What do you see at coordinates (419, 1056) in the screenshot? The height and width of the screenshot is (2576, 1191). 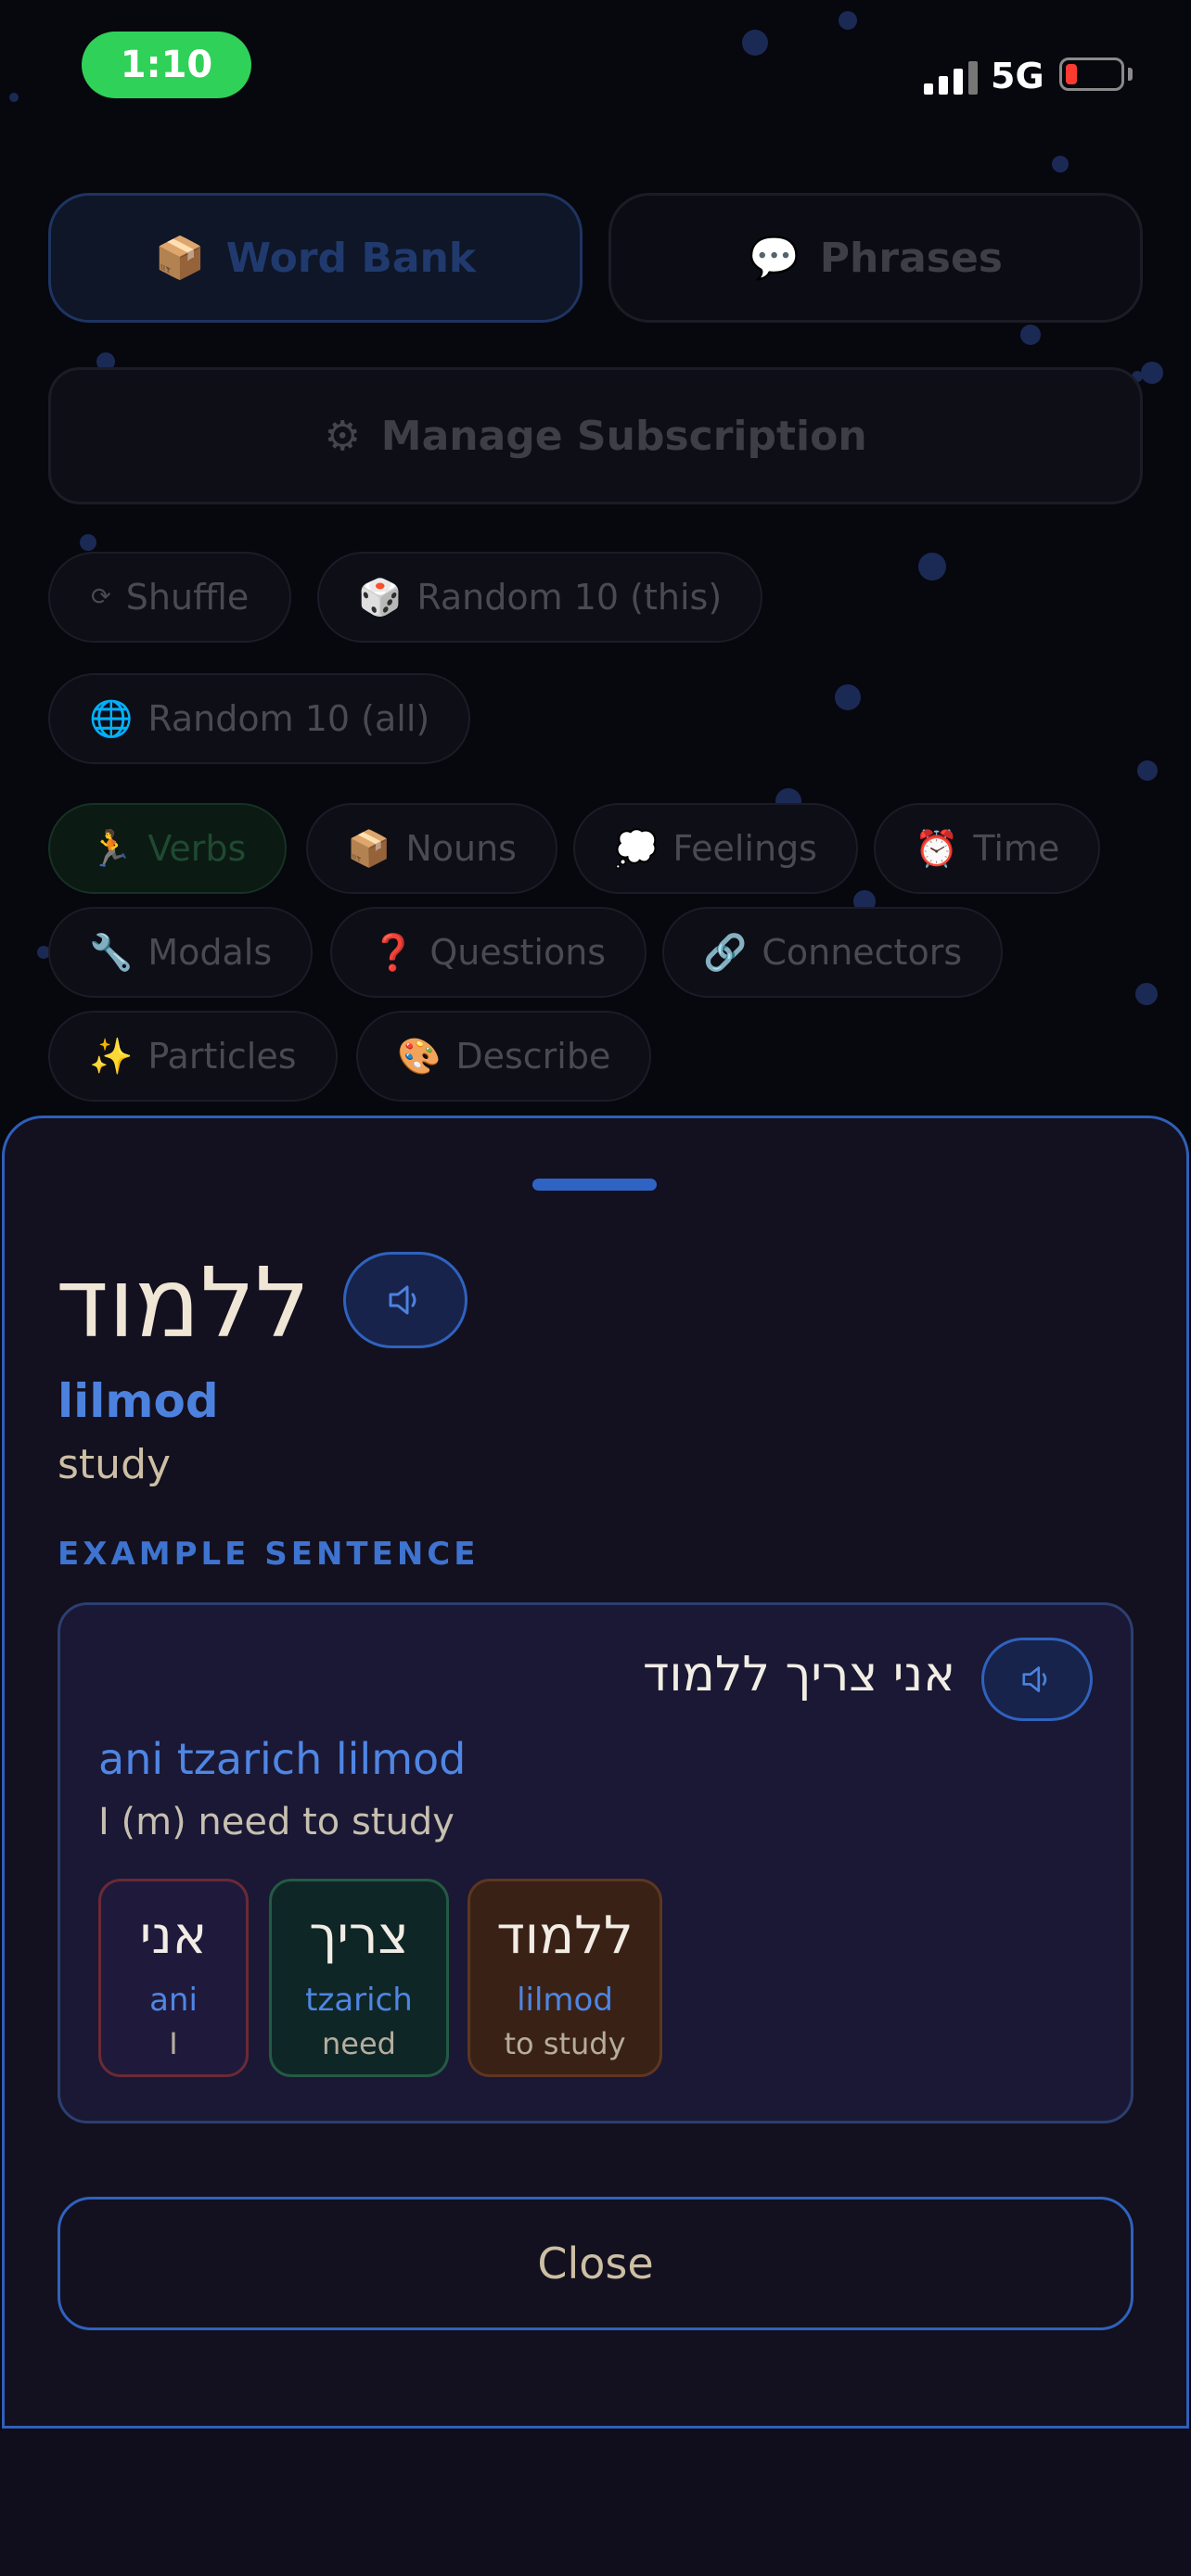 I see `palette-icon: 🎨` at bounding box center [419, 1056].